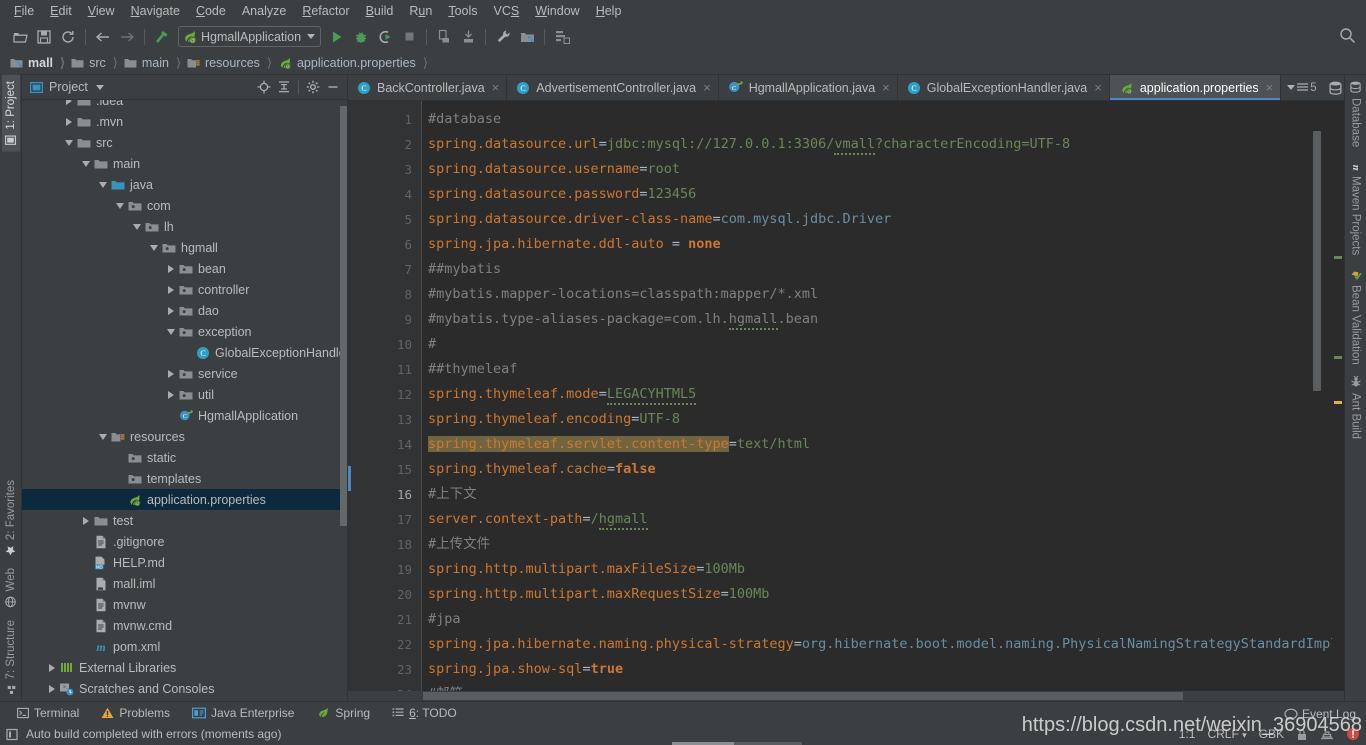 The height and width of the screenshot is (745, 1366). Describe the element at coordinates (468, 37) in the screenshot. I see `attach-icon` at that location.